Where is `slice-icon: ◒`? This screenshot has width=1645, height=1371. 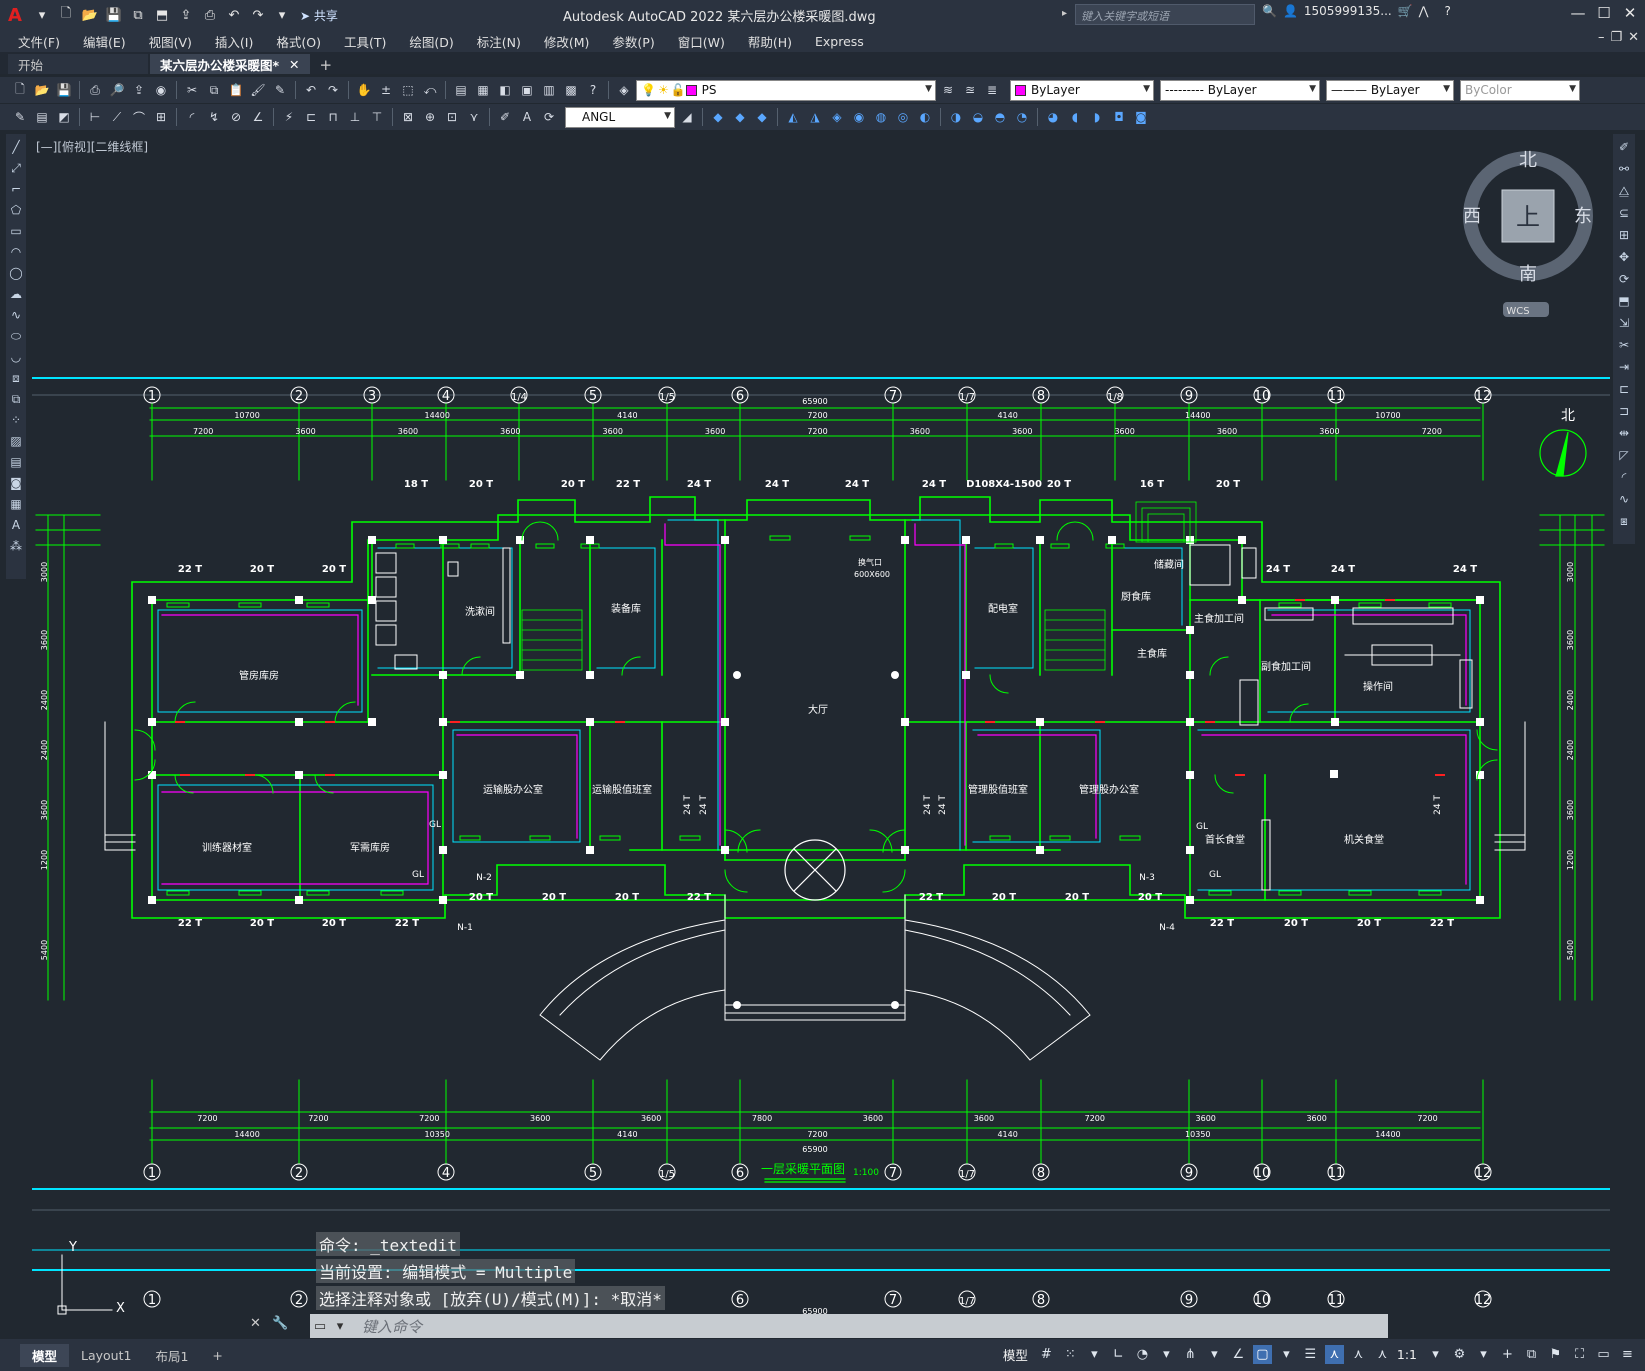
slice-icon: ◒ is located at coordinates (978, 117).